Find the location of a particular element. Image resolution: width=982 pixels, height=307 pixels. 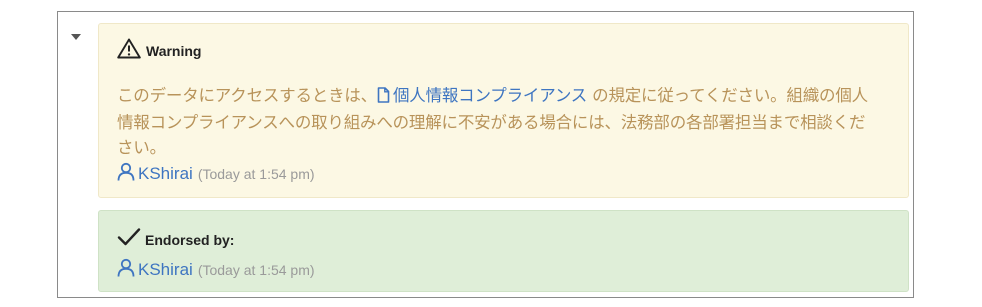

warning-header: Warning is located at coordinates (159, 51).